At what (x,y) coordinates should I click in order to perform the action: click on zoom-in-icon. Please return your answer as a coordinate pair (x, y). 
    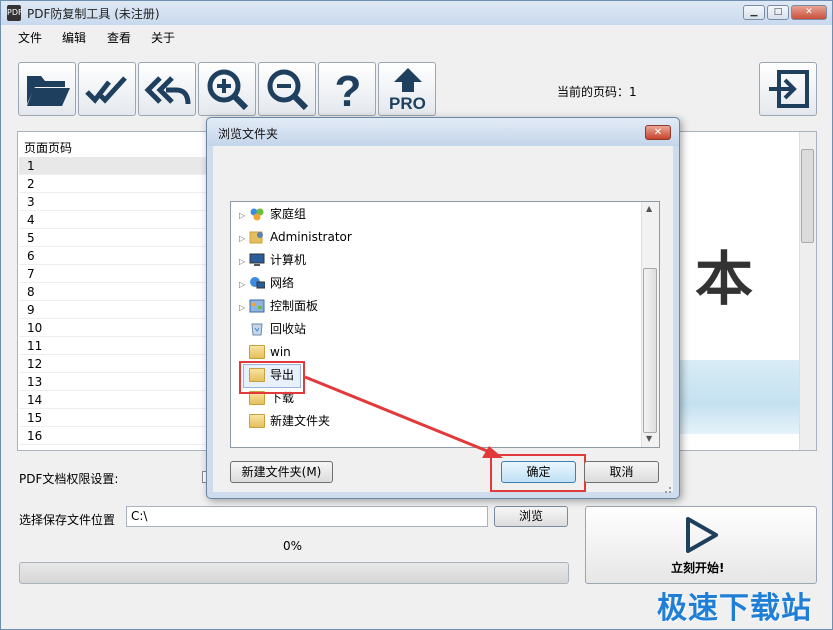
    Looking at the image, I should click on (228, 90).